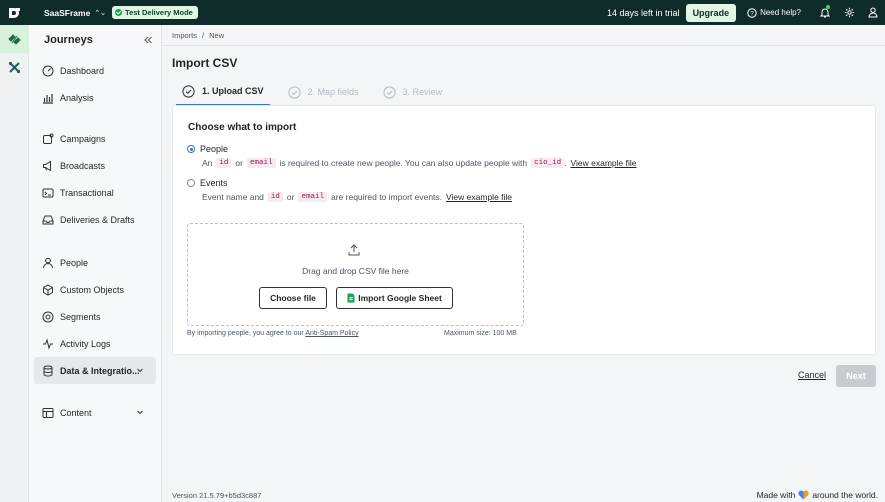 The height and width of the screenshot is (502, 885). Describe the element at coordinates (97, 219) in the screenshot. I see `sidebar-item-label: Deliveries & Drafts` at that location.